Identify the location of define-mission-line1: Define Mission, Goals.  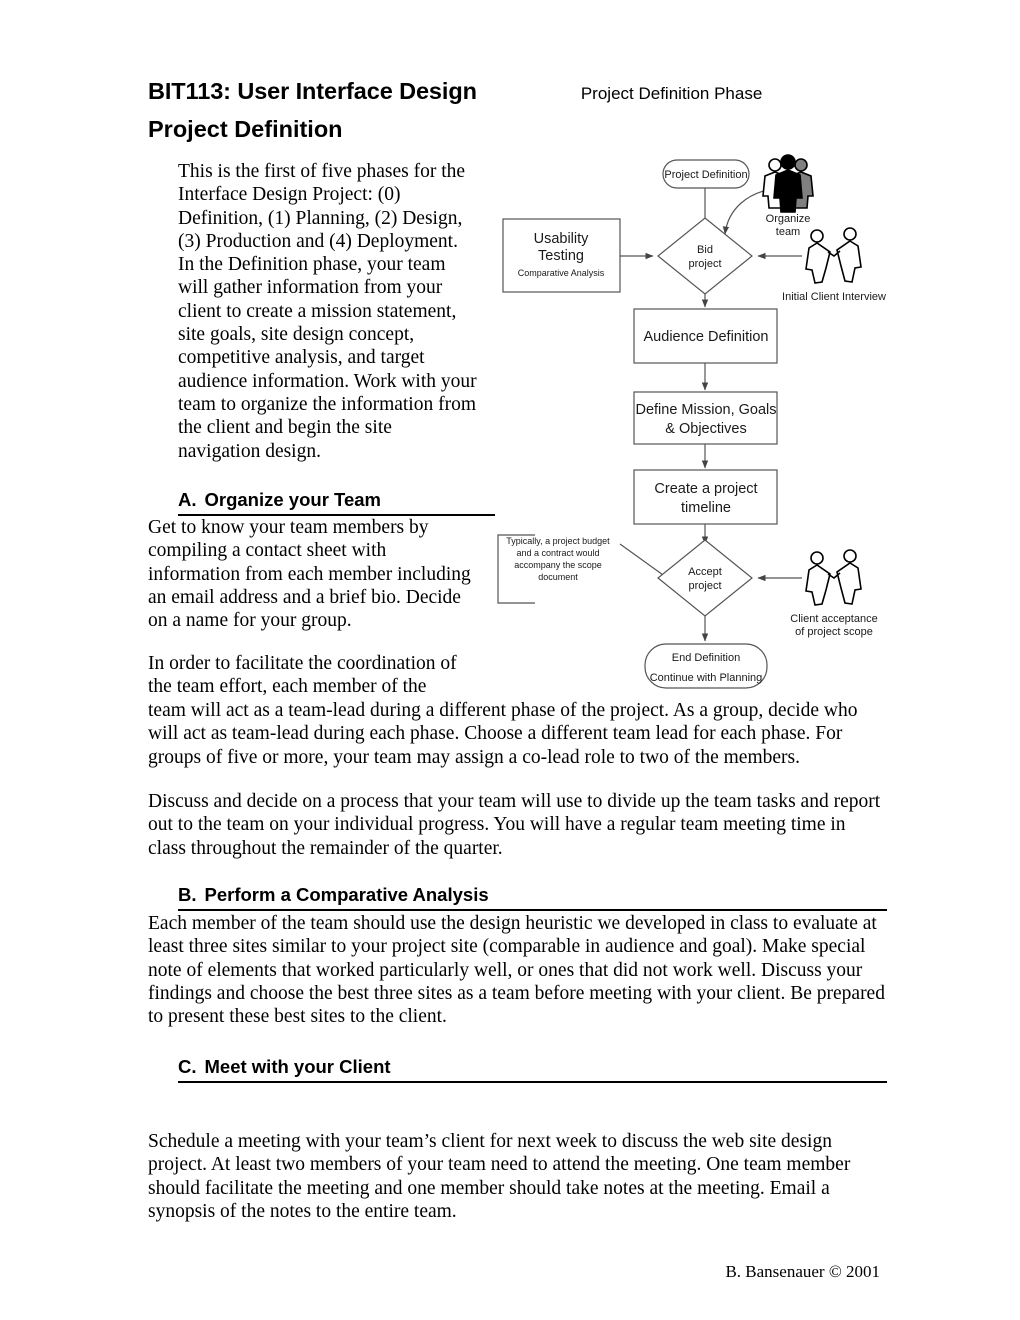
(705, 410).